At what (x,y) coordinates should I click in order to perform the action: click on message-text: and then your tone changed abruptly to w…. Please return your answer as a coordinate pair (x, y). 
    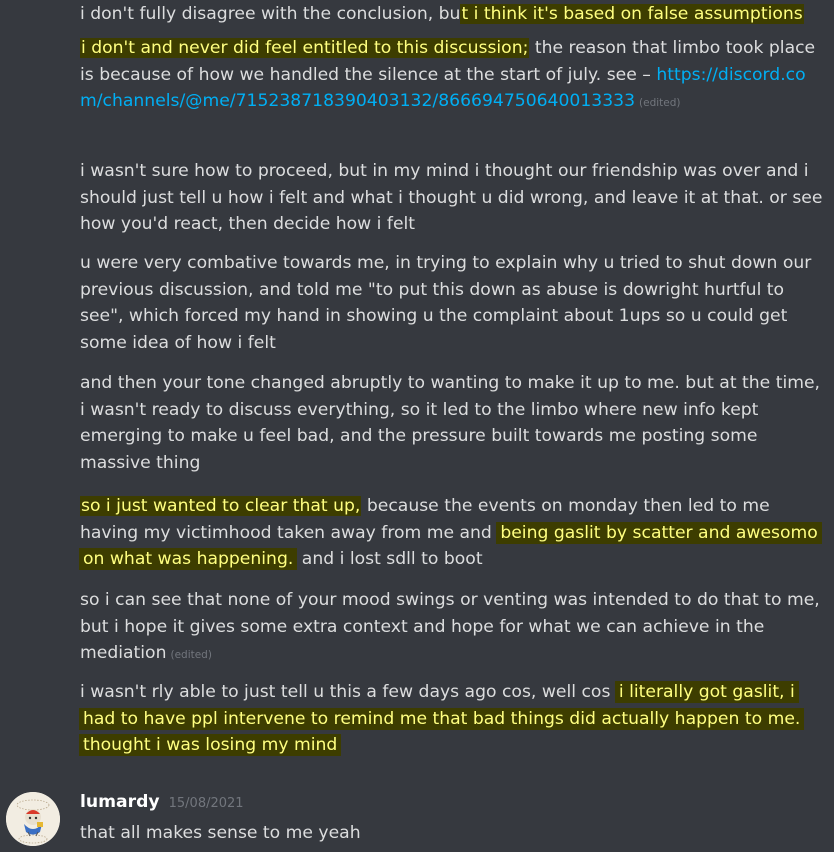
    Looking at the image, I should click on (450, 423).